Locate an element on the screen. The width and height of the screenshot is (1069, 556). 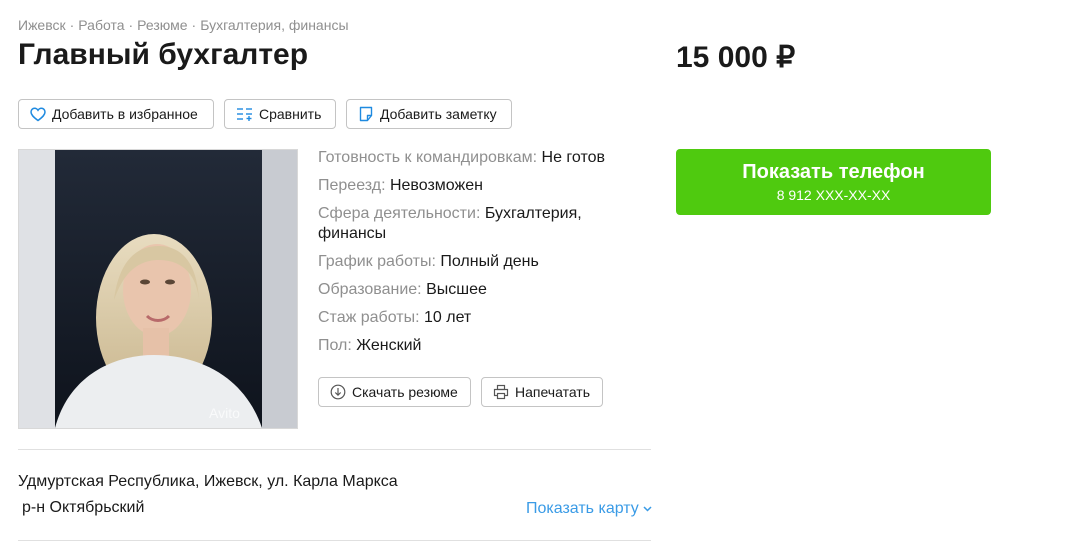
divider-top is located at coordinates (334, 449).